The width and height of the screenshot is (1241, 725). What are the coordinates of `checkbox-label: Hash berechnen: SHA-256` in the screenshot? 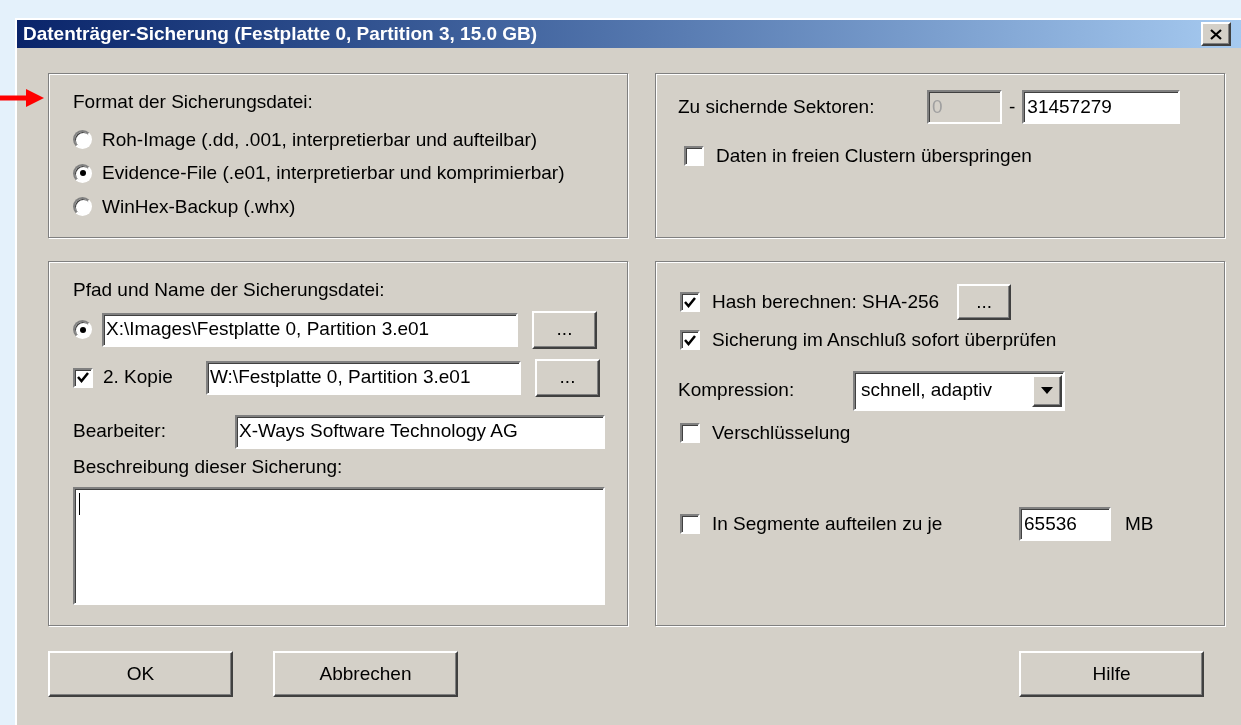 It's located at (826, 301).